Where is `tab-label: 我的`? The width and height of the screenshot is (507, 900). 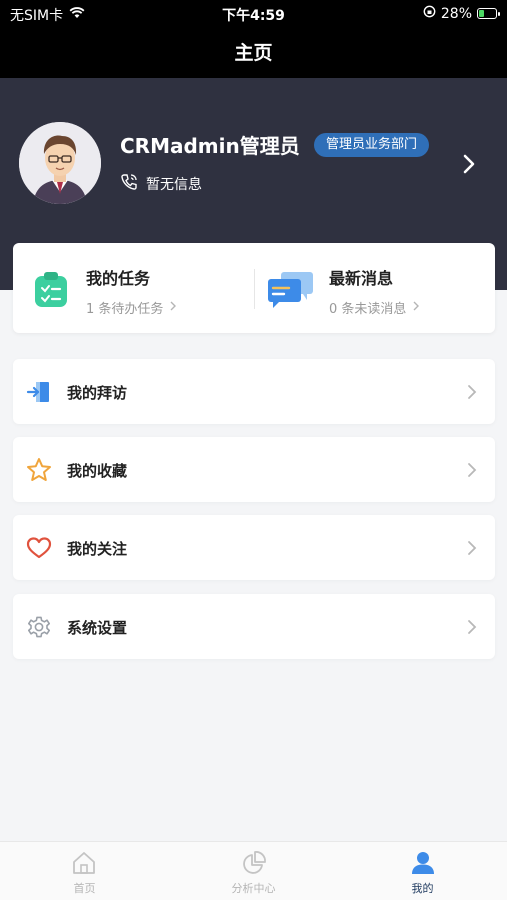
tab-label: 我的 is located at coordinates (422, 888).